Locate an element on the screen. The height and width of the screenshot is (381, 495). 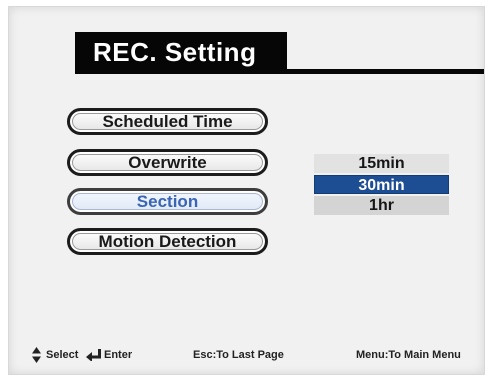
option-30min: 30min is located at coordinates (381, 184).